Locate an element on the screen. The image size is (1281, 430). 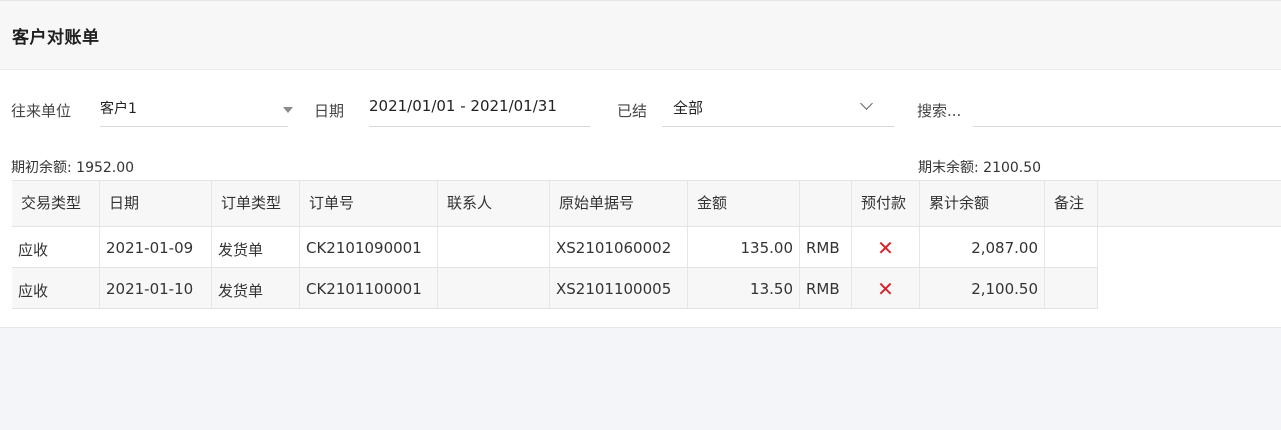
cell-date: 2021-01-10 is located at coordinates (156, 288).